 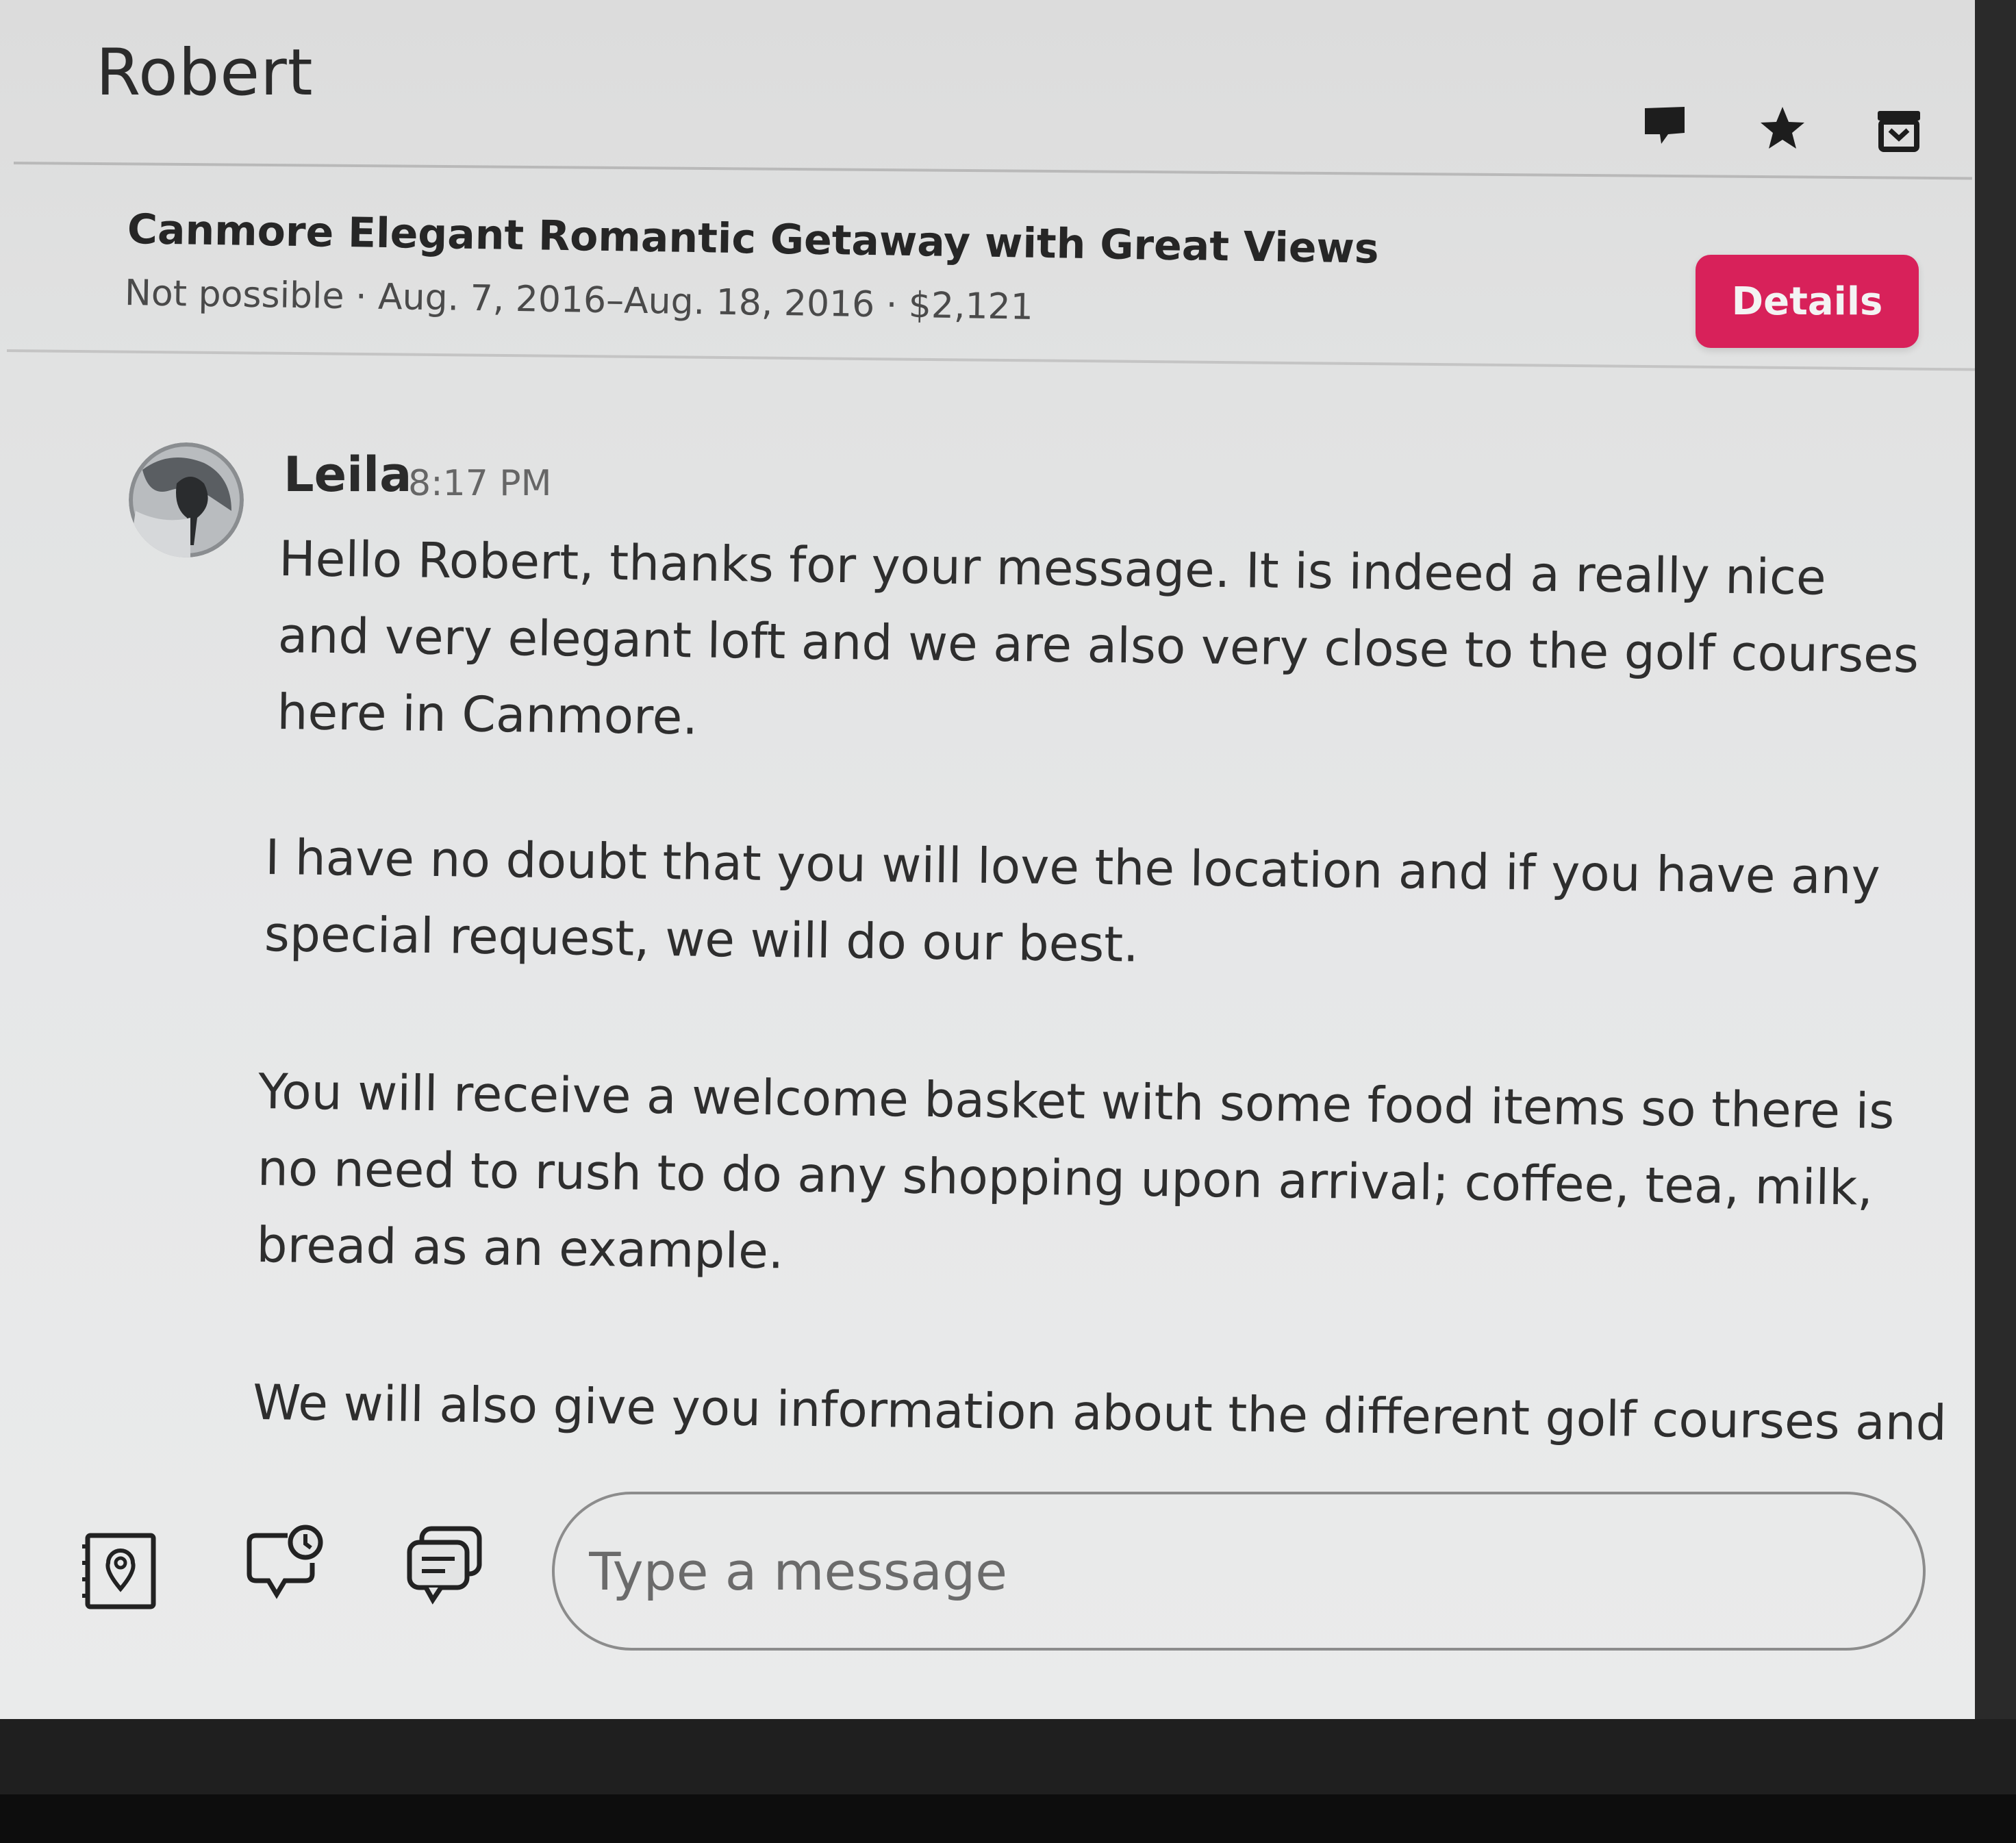 What do you see at coordinates (480, 483) in the screenshot?
I see `message-timestamp: 8:17 PM` at bounding box center [480, 483].